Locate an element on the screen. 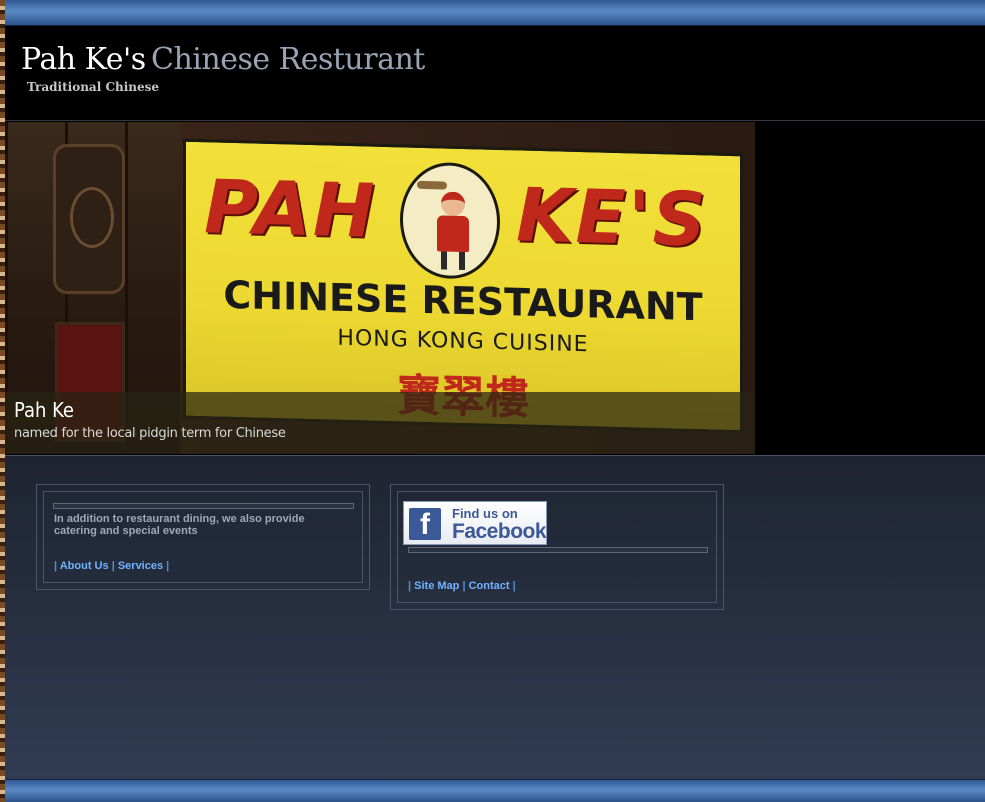 This screenshot has height=802, width=985. tray-icon is located at coordinates (432, 185).